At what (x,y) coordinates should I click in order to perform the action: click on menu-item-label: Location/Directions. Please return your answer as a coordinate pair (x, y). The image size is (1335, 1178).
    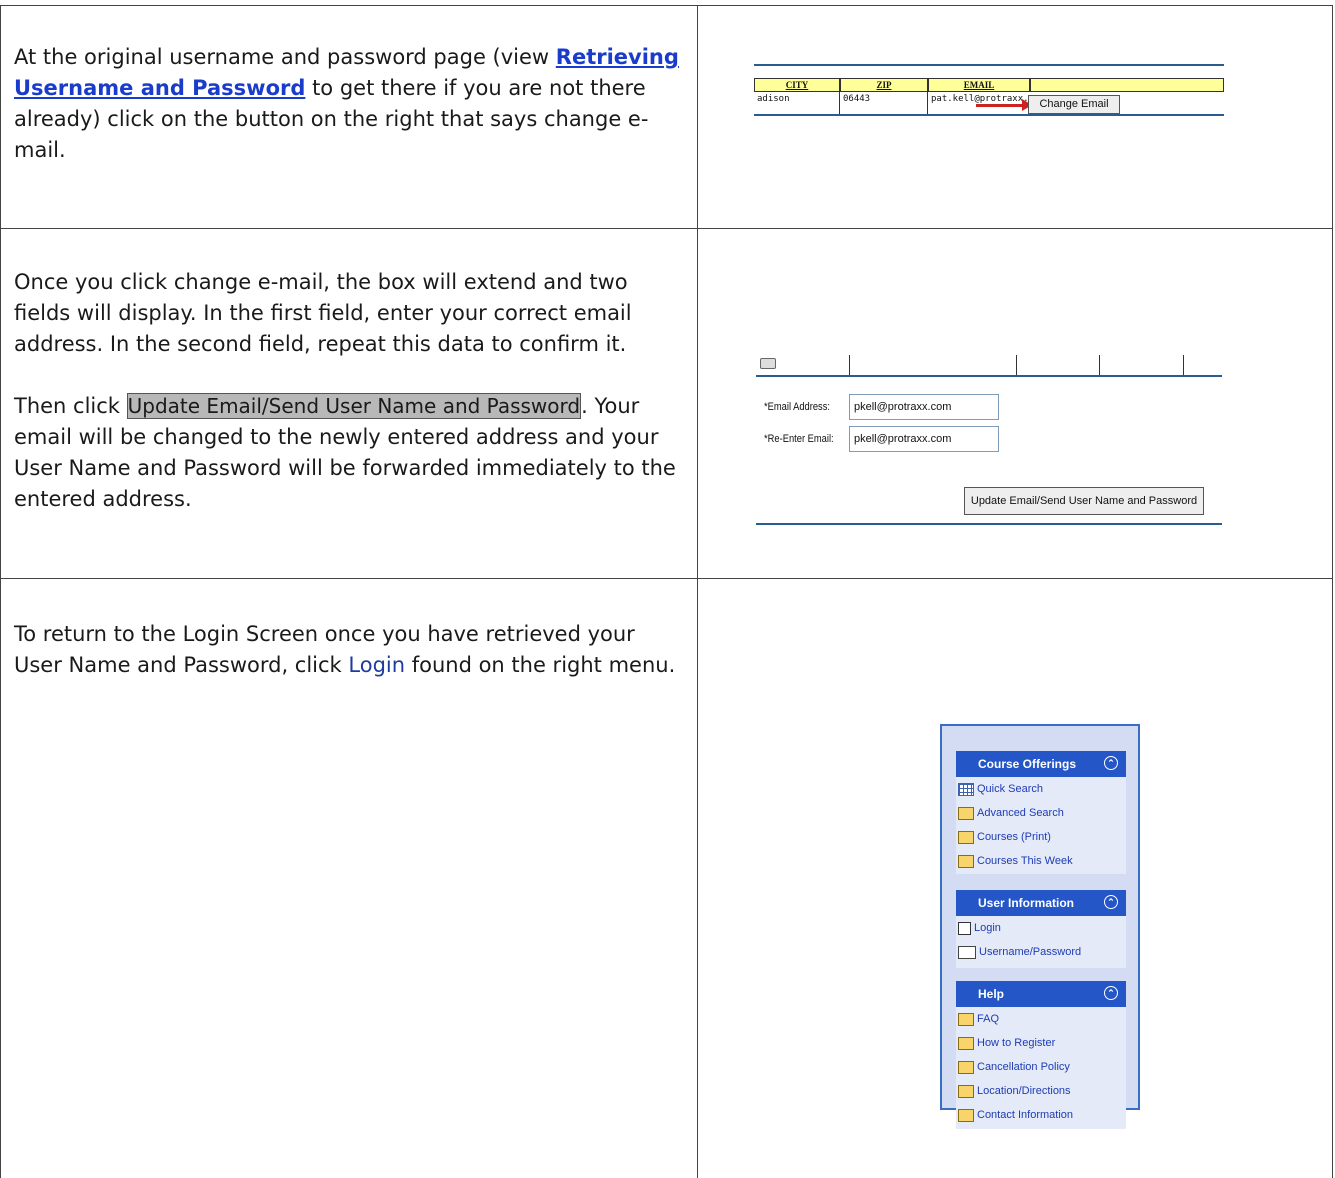
    Looking at the image, I should click on (1024, 1091).